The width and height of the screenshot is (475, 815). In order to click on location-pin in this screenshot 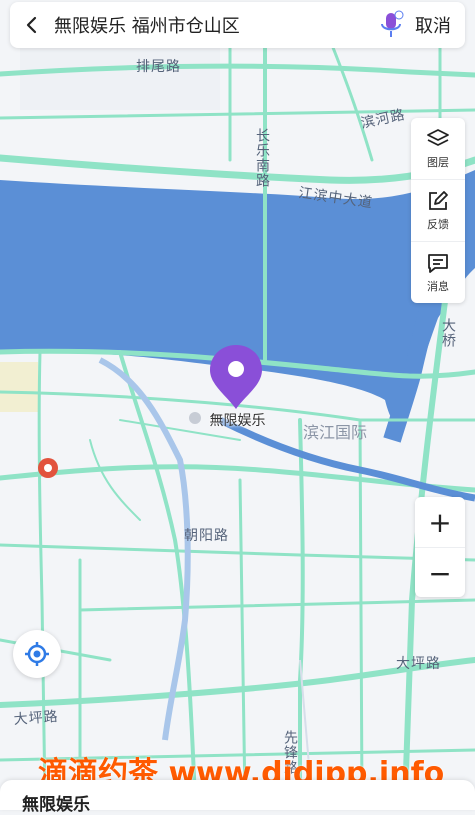, I will do `click(236, 377)`.